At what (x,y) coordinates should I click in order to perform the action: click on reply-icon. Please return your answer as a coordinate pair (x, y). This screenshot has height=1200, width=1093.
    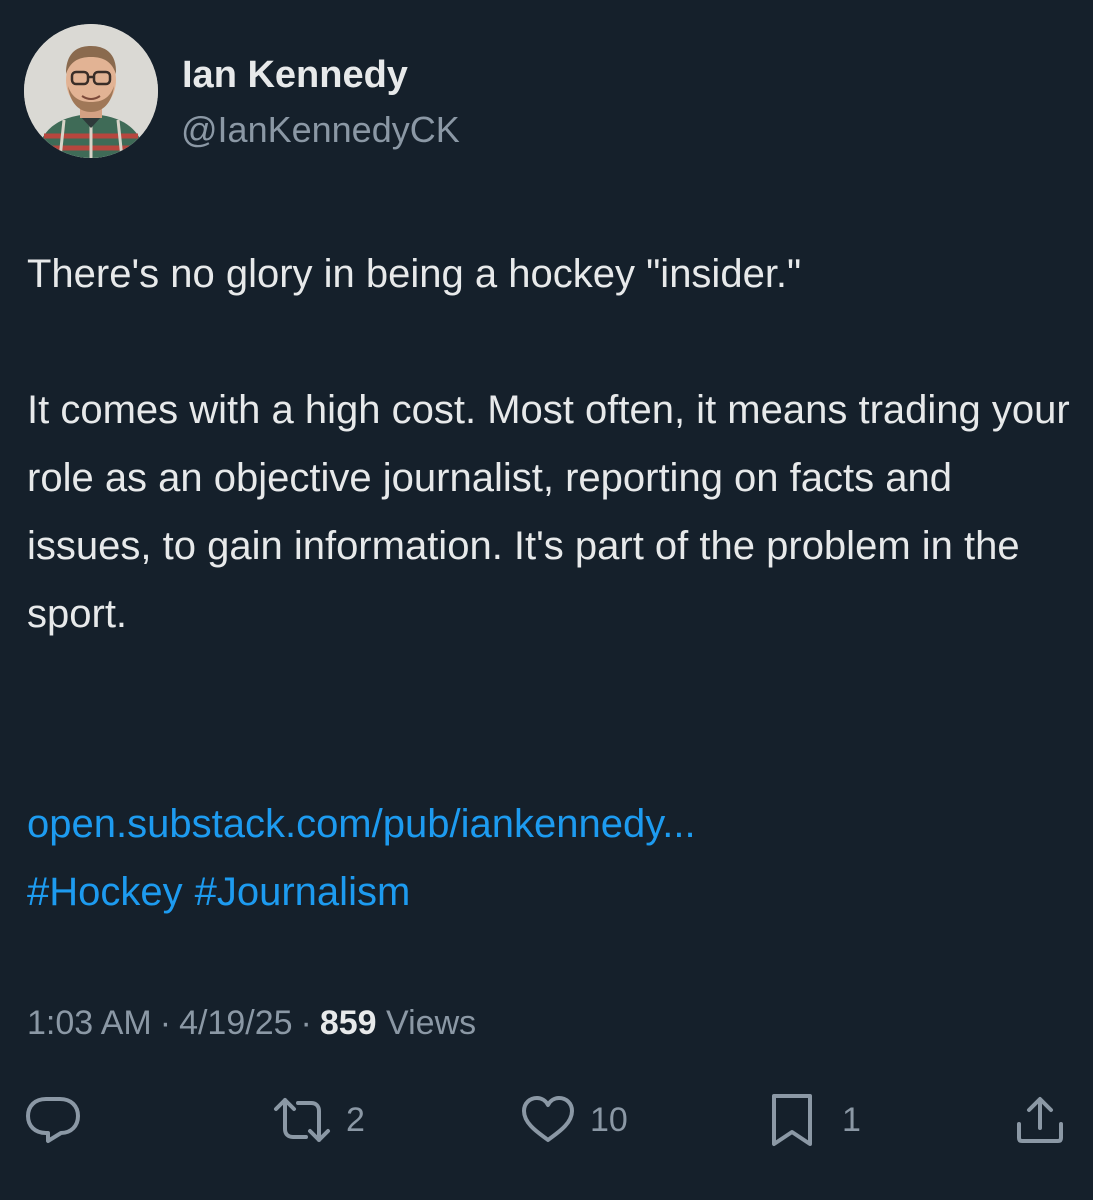
    Looking at the image, I should click on (53, 1120).